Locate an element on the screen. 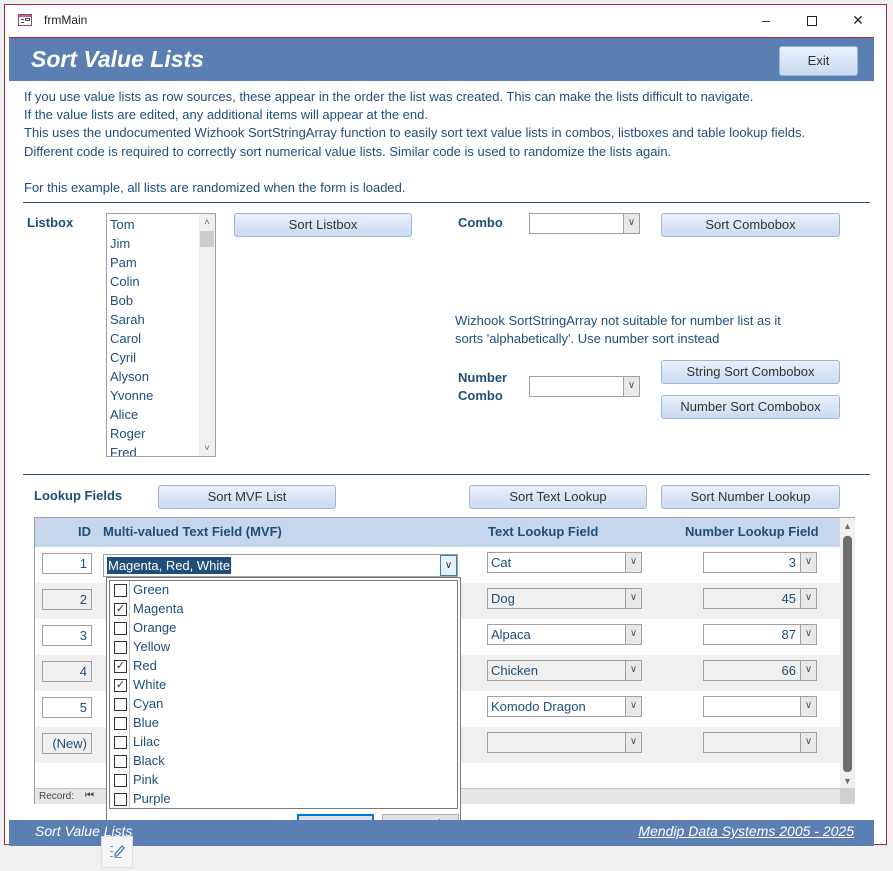  text-lookup-combo: Komodo Dragon ∨ is located at coordinates (564, 706).